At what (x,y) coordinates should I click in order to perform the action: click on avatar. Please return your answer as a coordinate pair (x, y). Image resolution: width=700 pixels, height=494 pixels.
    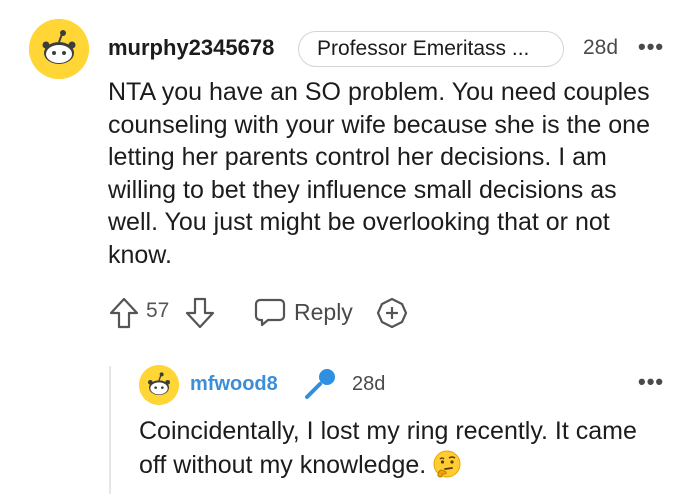
    Looking at the image, I should click on (59, 49).